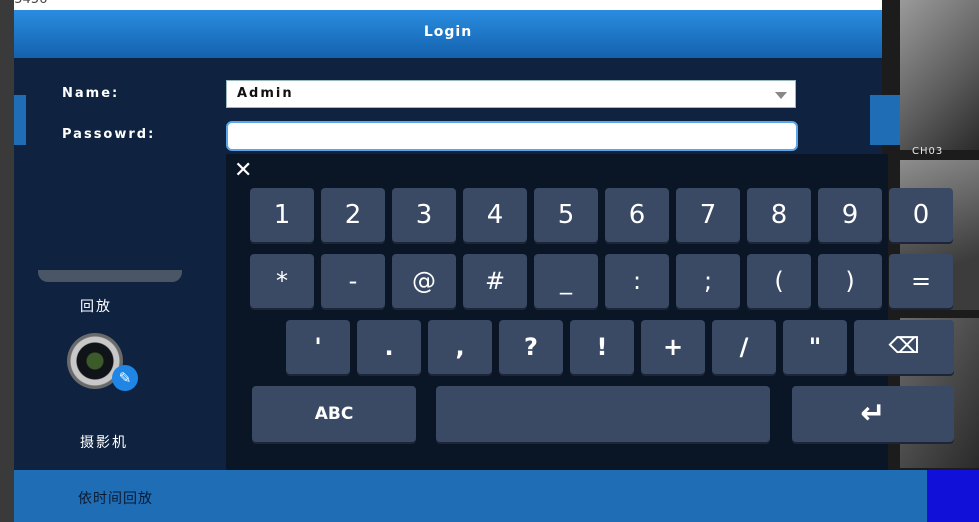 This screenshot has width=979, height=522. Describe the element at coordinates (424, 281) in the screenshot. I see `key: @` at that location.